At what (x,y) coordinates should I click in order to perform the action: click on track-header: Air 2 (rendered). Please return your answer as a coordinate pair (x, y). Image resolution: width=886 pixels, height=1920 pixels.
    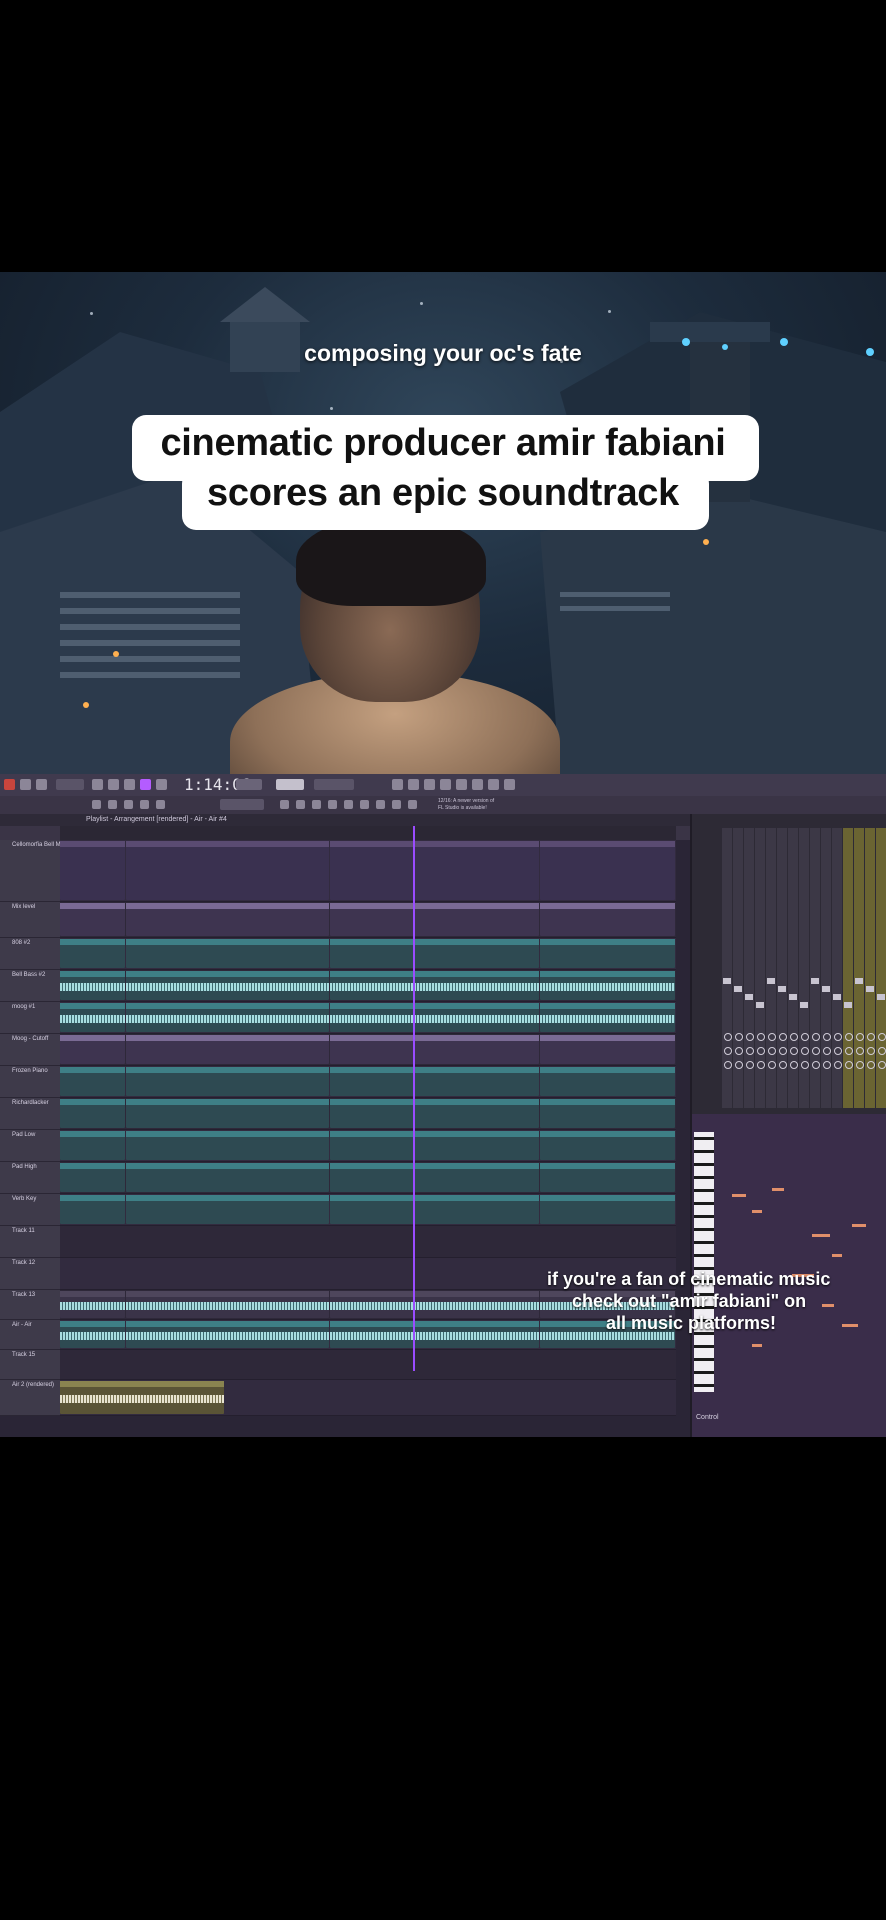
    Looking at the image, I should click on (30, 1398).